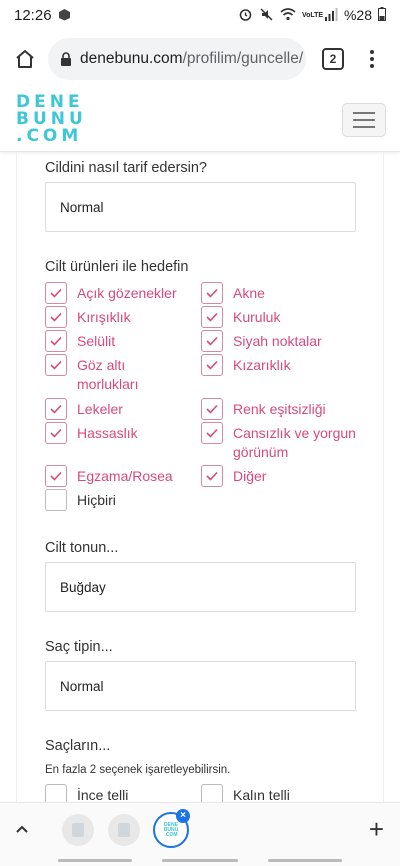  Describe the element at coordinates (121, 341) in the screenshot. I see `goal-option: Selülit` at that location.